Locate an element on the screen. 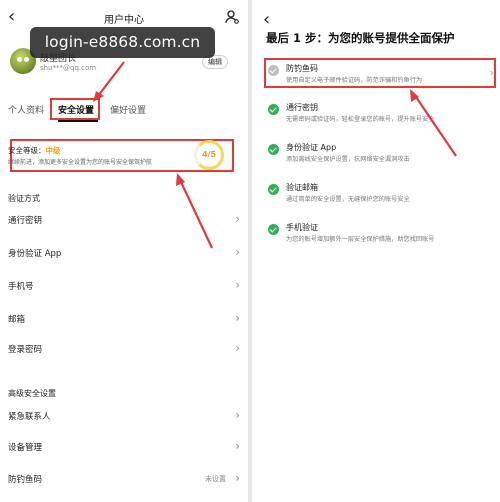 The height and width of the screenshot is (502, 500). active-tab-indicator is located at coordinates (78, 121).